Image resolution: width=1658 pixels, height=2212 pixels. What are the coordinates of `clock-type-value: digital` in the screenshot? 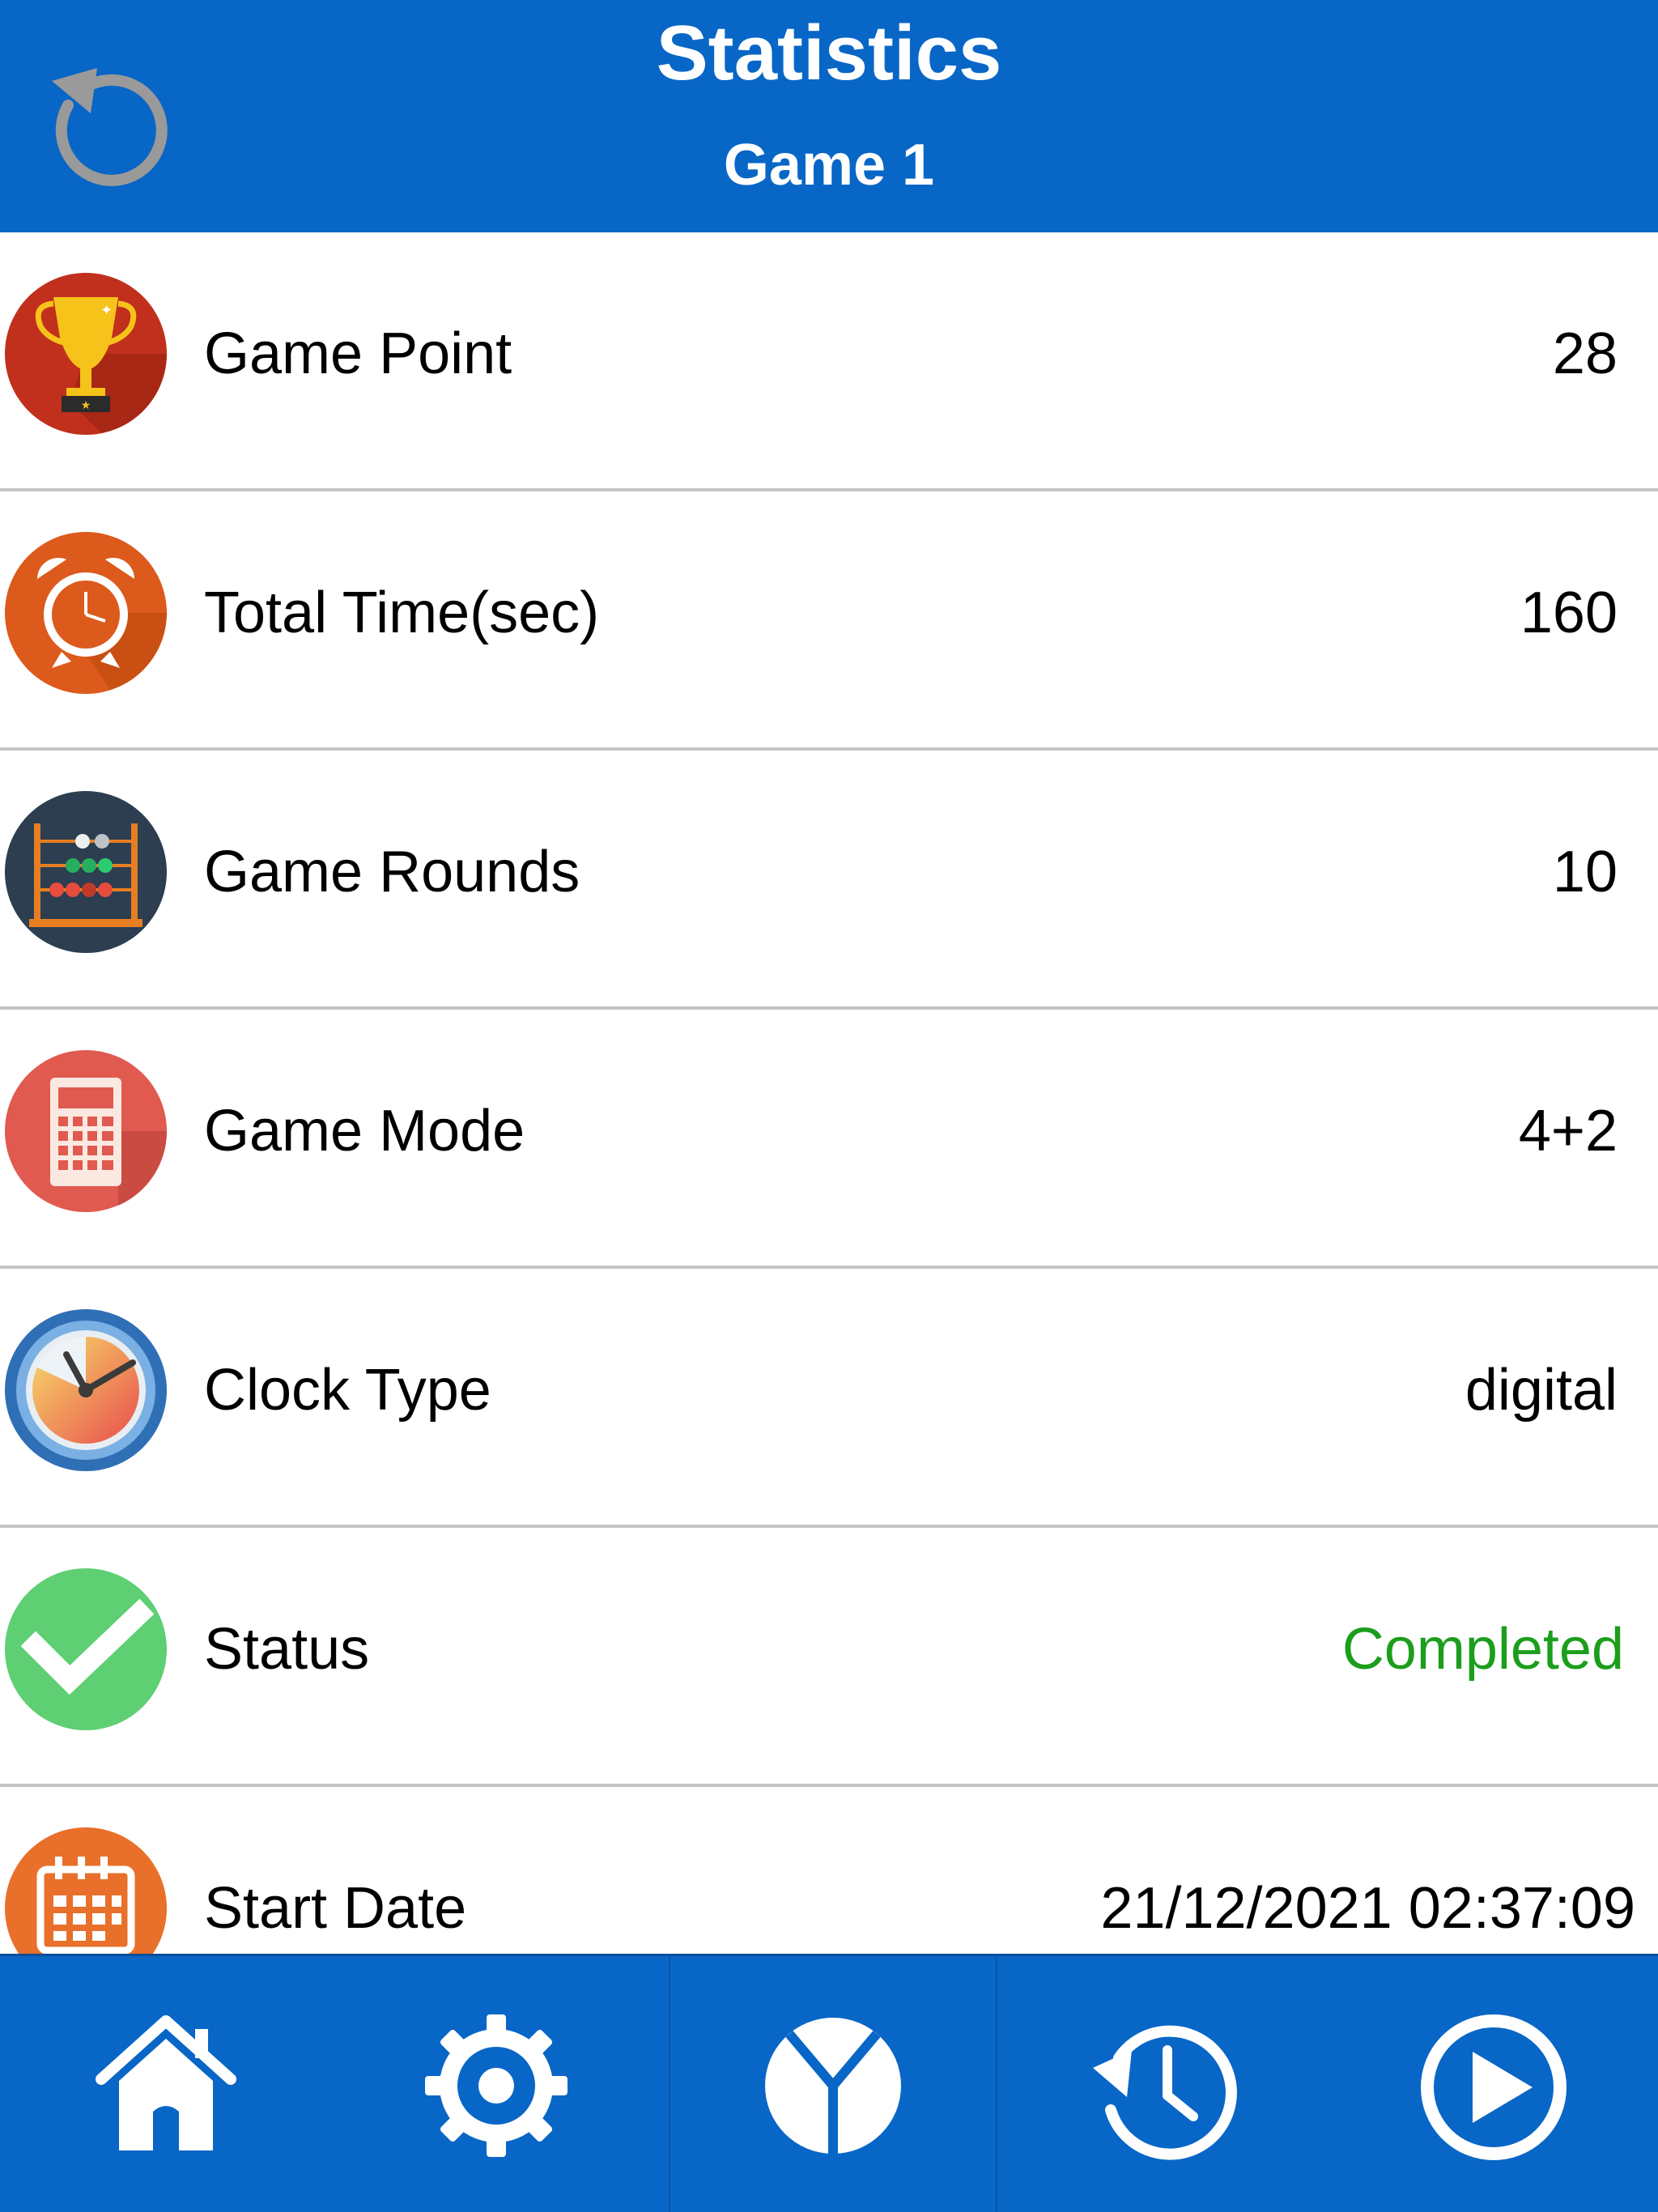 It's located at (1541, 1390).